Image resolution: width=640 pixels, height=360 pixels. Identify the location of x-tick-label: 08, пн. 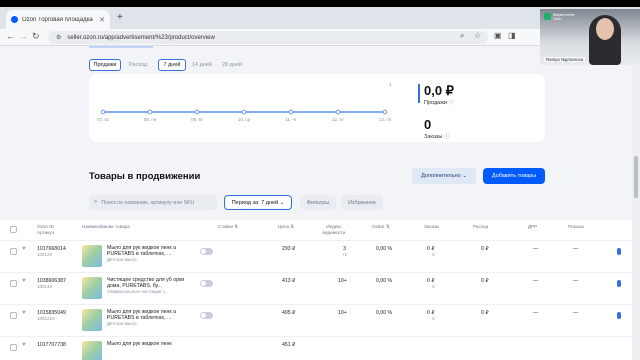
(150, 119).